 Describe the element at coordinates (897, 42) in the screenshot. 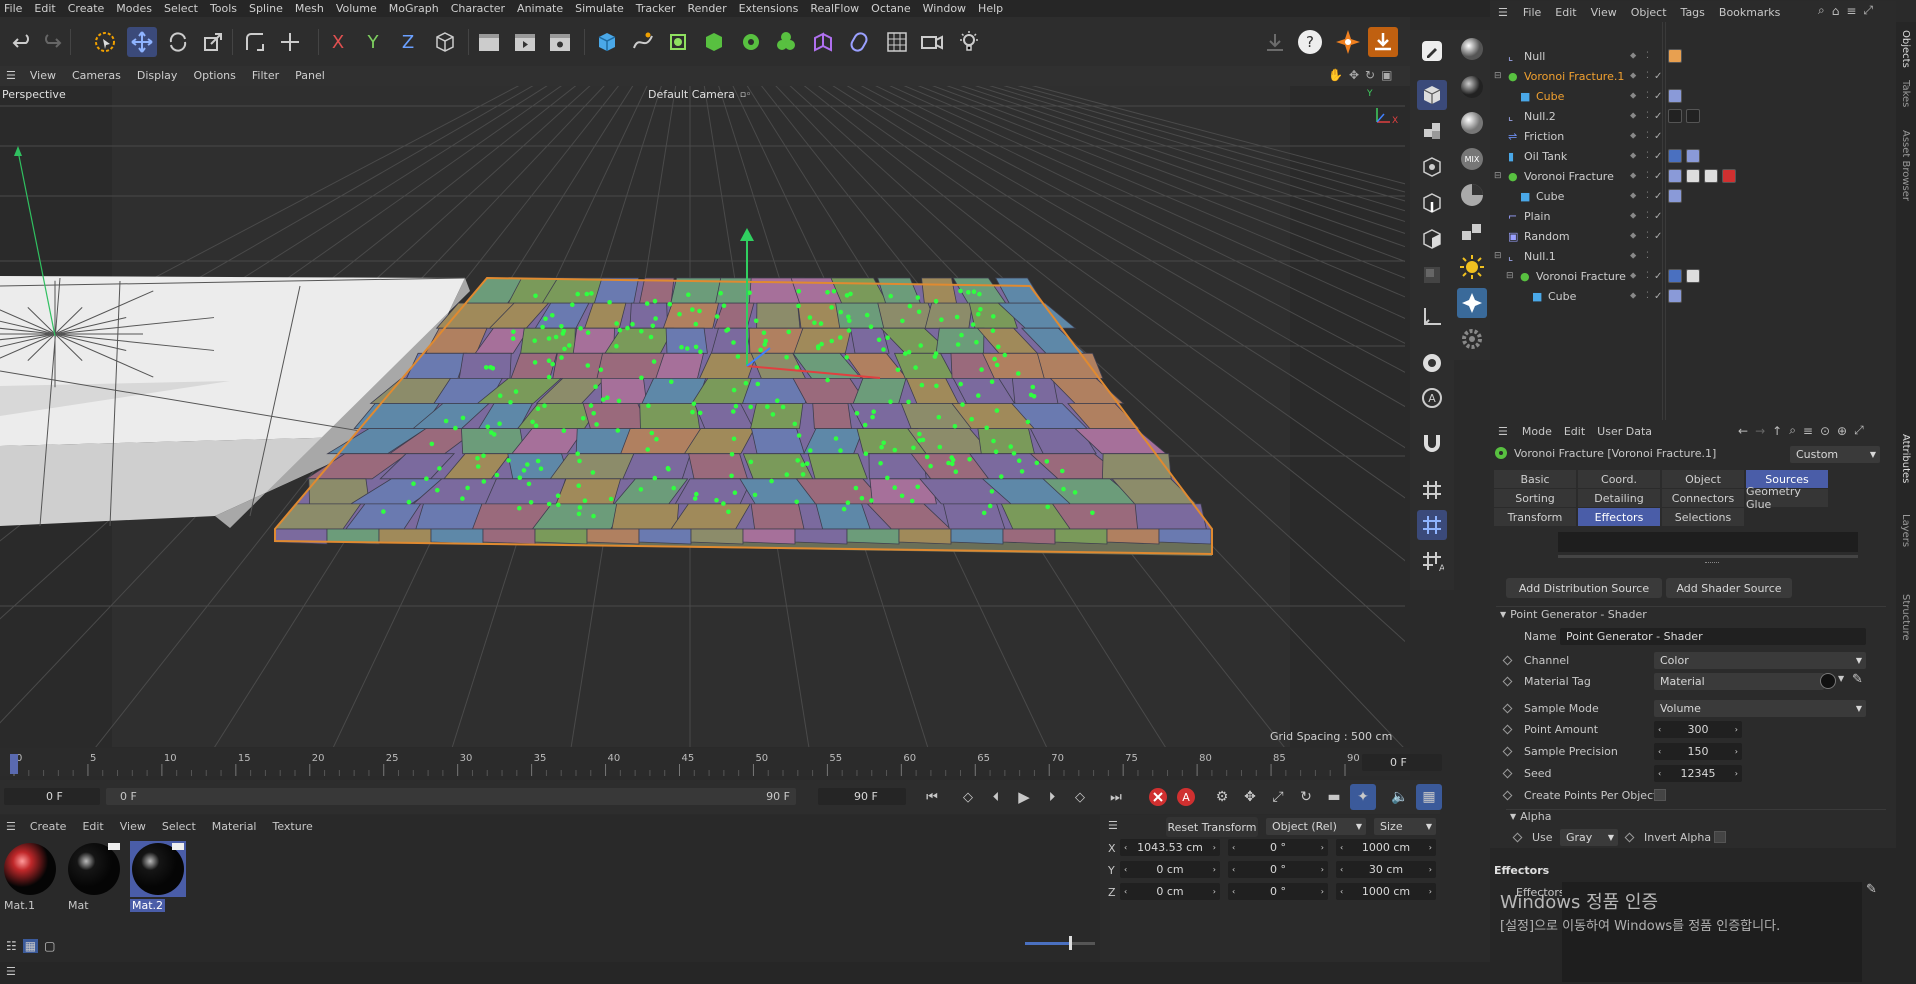

I see `floor-scene-button` at that location.